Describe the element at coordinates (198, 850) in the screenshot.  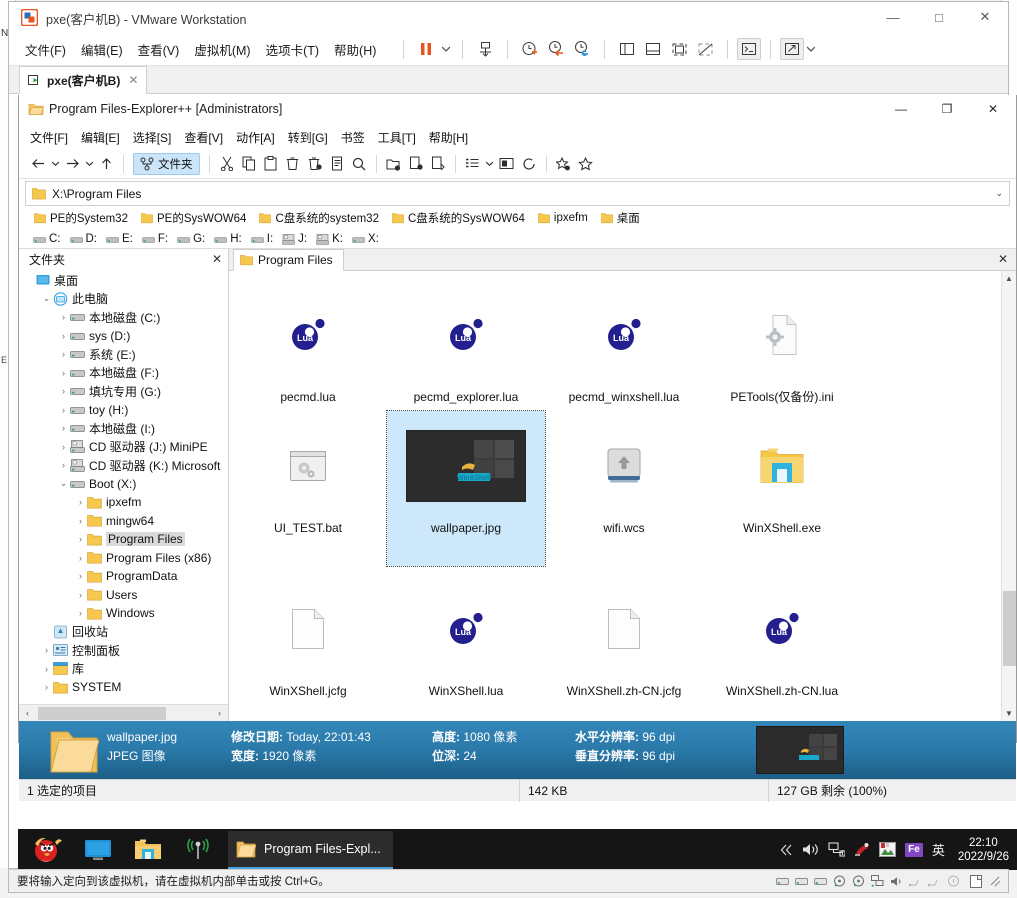
I see `wifi-antenna-icon` at that location.